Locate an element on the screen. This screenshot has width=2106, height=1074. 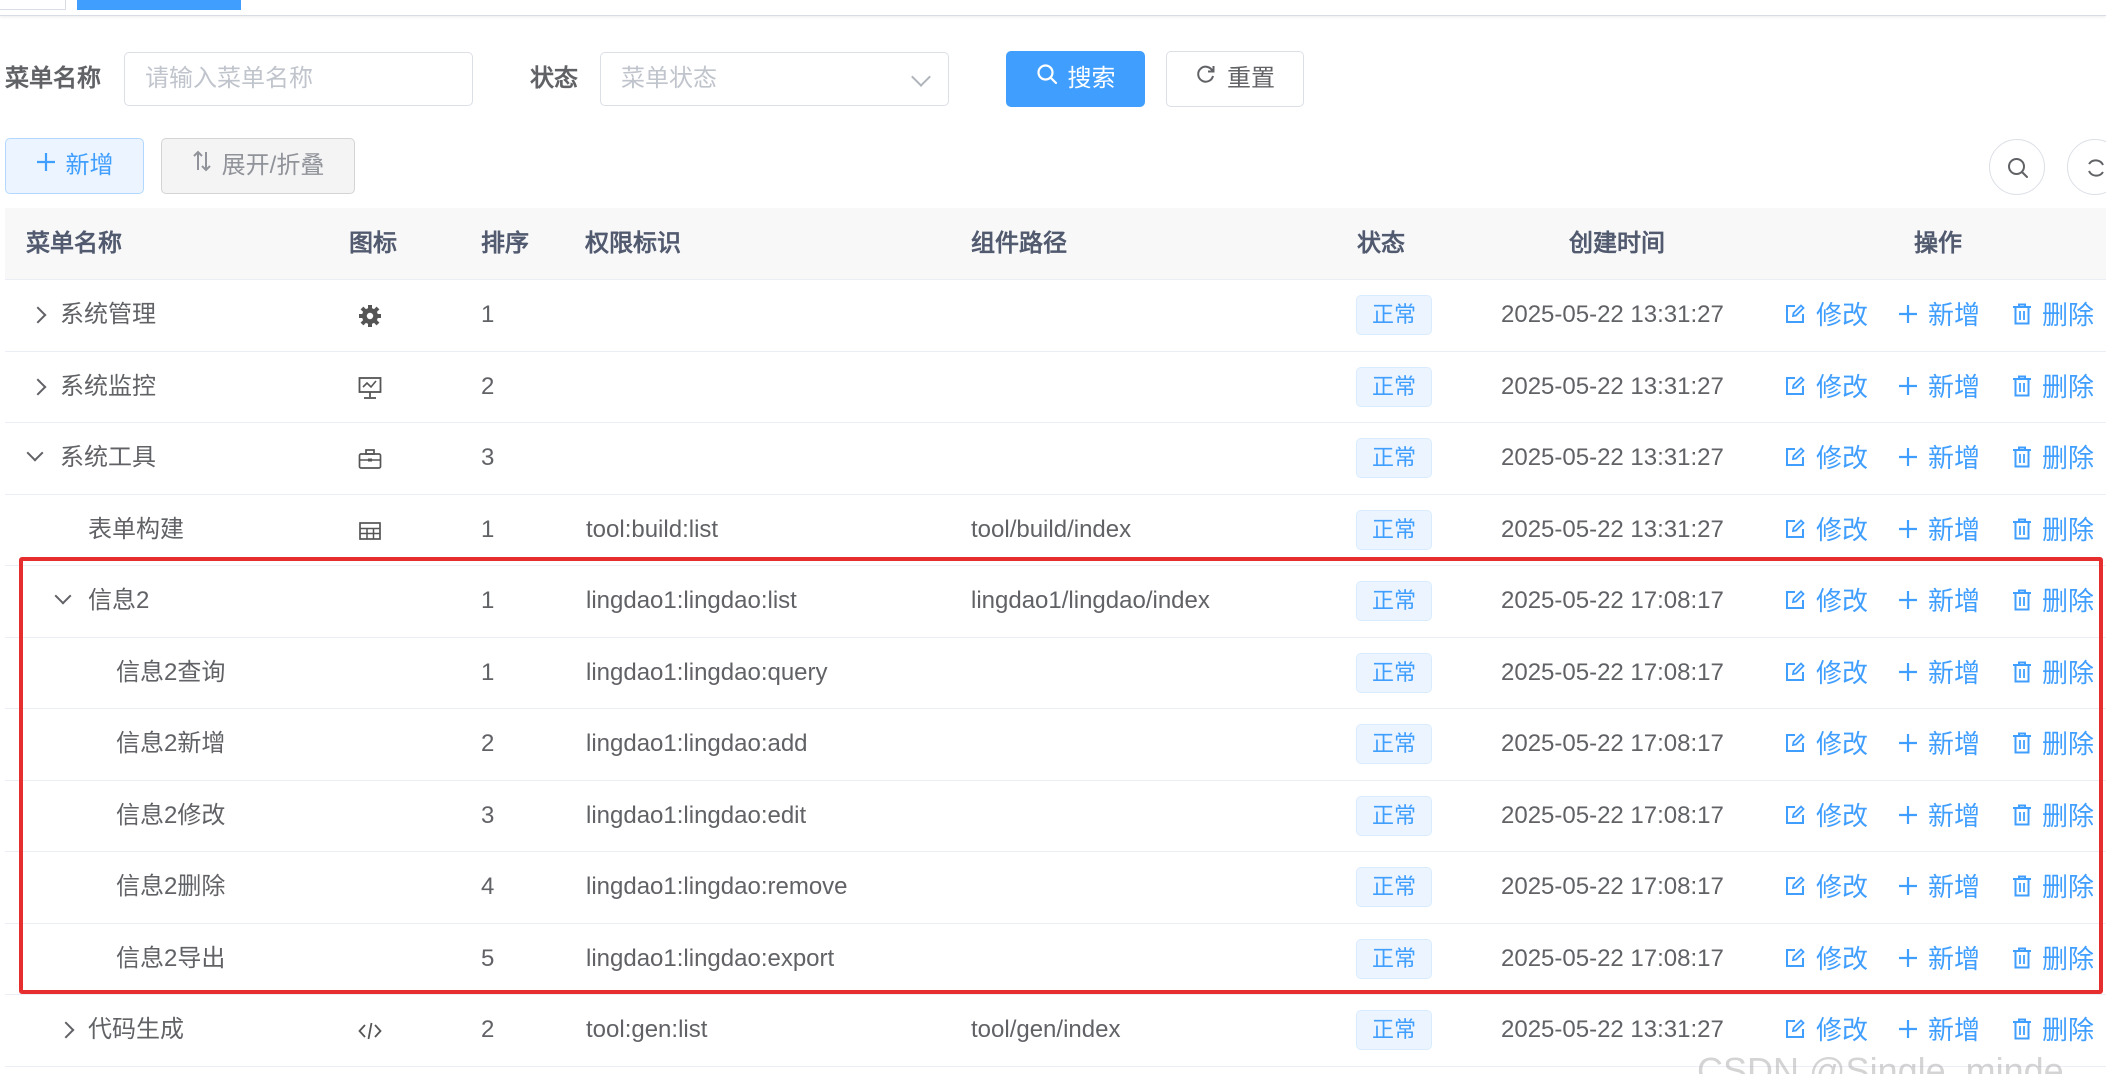
table-row: 系统监控 2 正常 2025-05-22 13:31:27 修改 新增 删除 is located at coordinates (1055, 387).